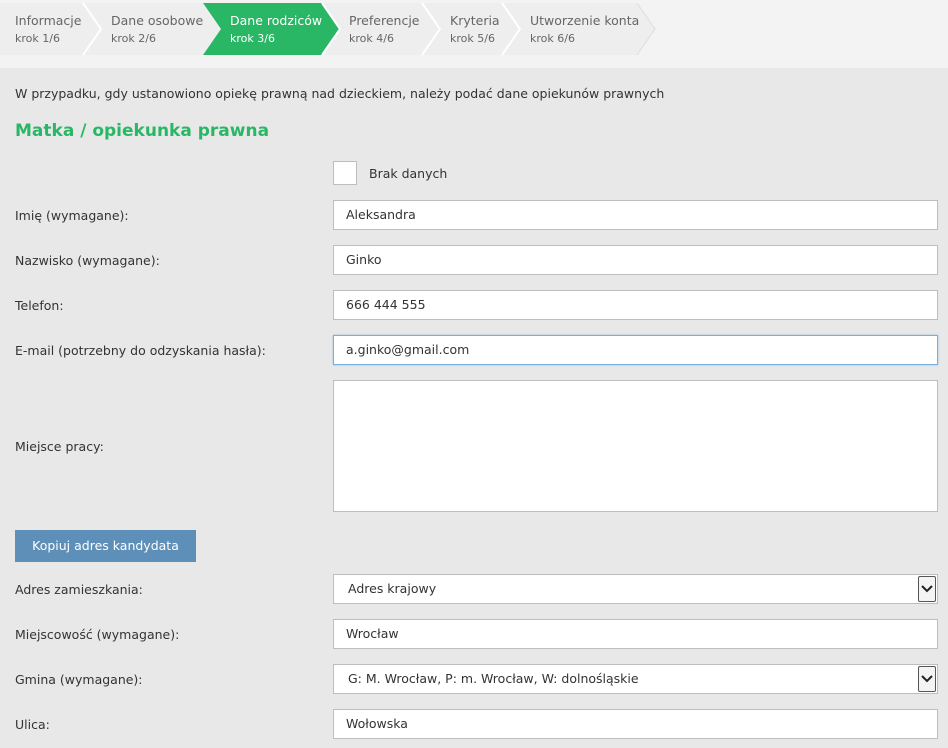  What do you see at coordinates (252, 38) in the screenshot?
I see `step-3-sub: krok 3/6` at bounding box center [252, 38].